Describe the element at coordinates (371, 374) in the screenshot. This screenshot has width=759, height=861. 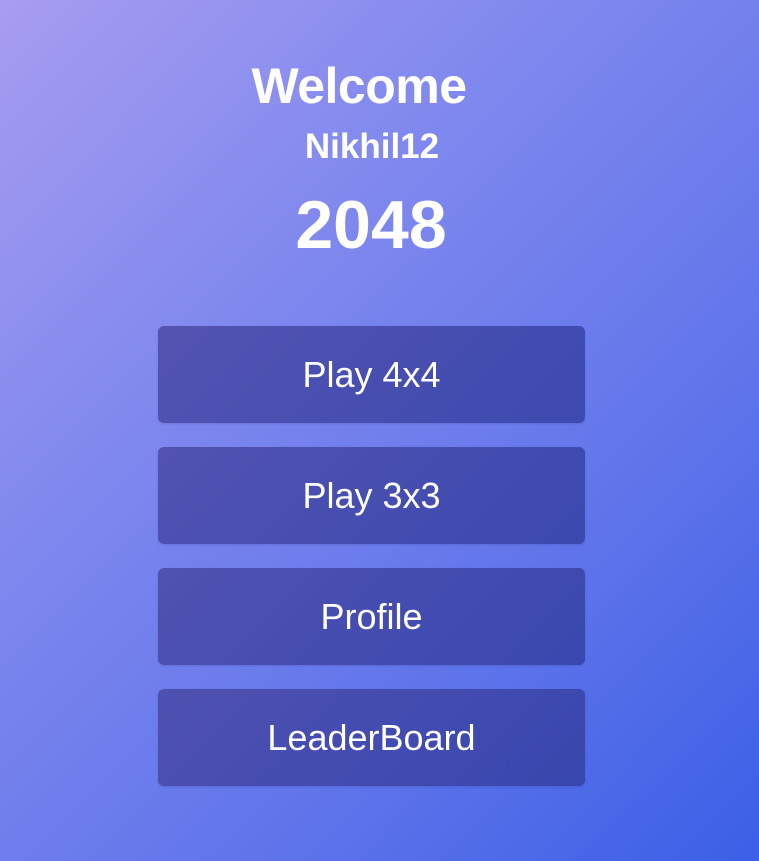
I see `play-4x4-button: Play 4x4` at that location.